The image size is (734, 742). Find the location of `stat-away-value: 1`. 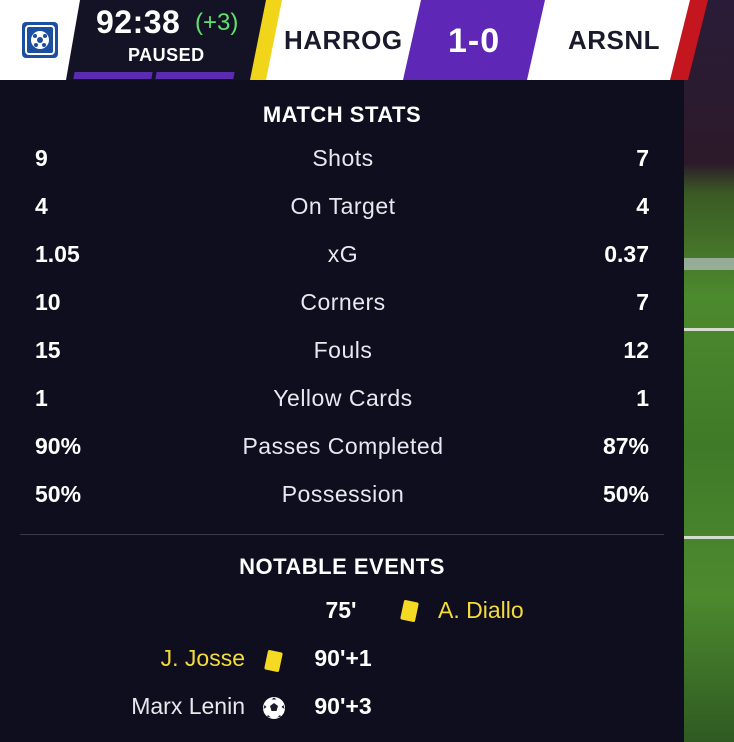

stat-away-value: 1 is located at coordinates (642, 398).